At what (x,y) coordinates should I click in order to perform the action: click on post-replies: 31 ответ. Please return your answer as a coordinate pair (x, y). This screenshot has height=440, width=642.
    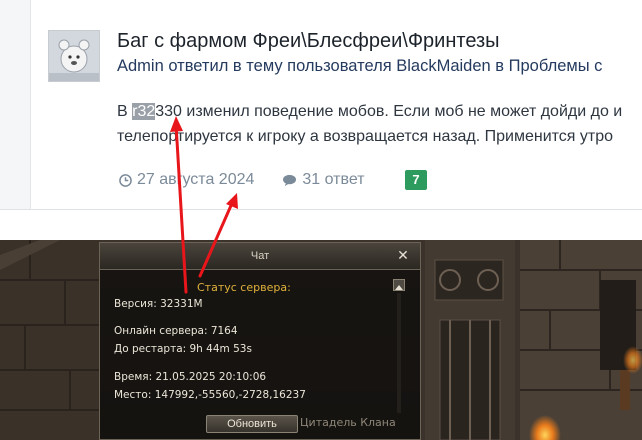
    Looking at the image, I should click on (323, 180).